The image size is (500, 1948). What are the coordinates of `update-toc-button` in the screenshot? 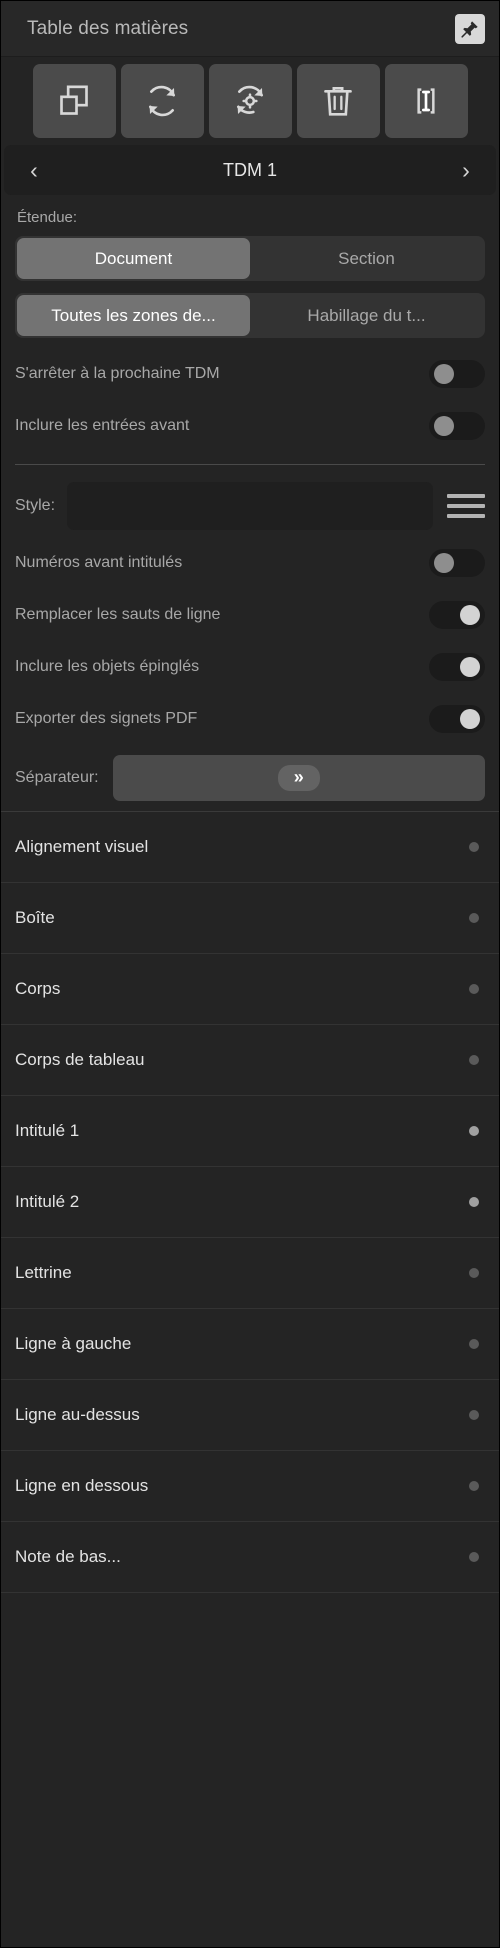 It's located at (162, 101).